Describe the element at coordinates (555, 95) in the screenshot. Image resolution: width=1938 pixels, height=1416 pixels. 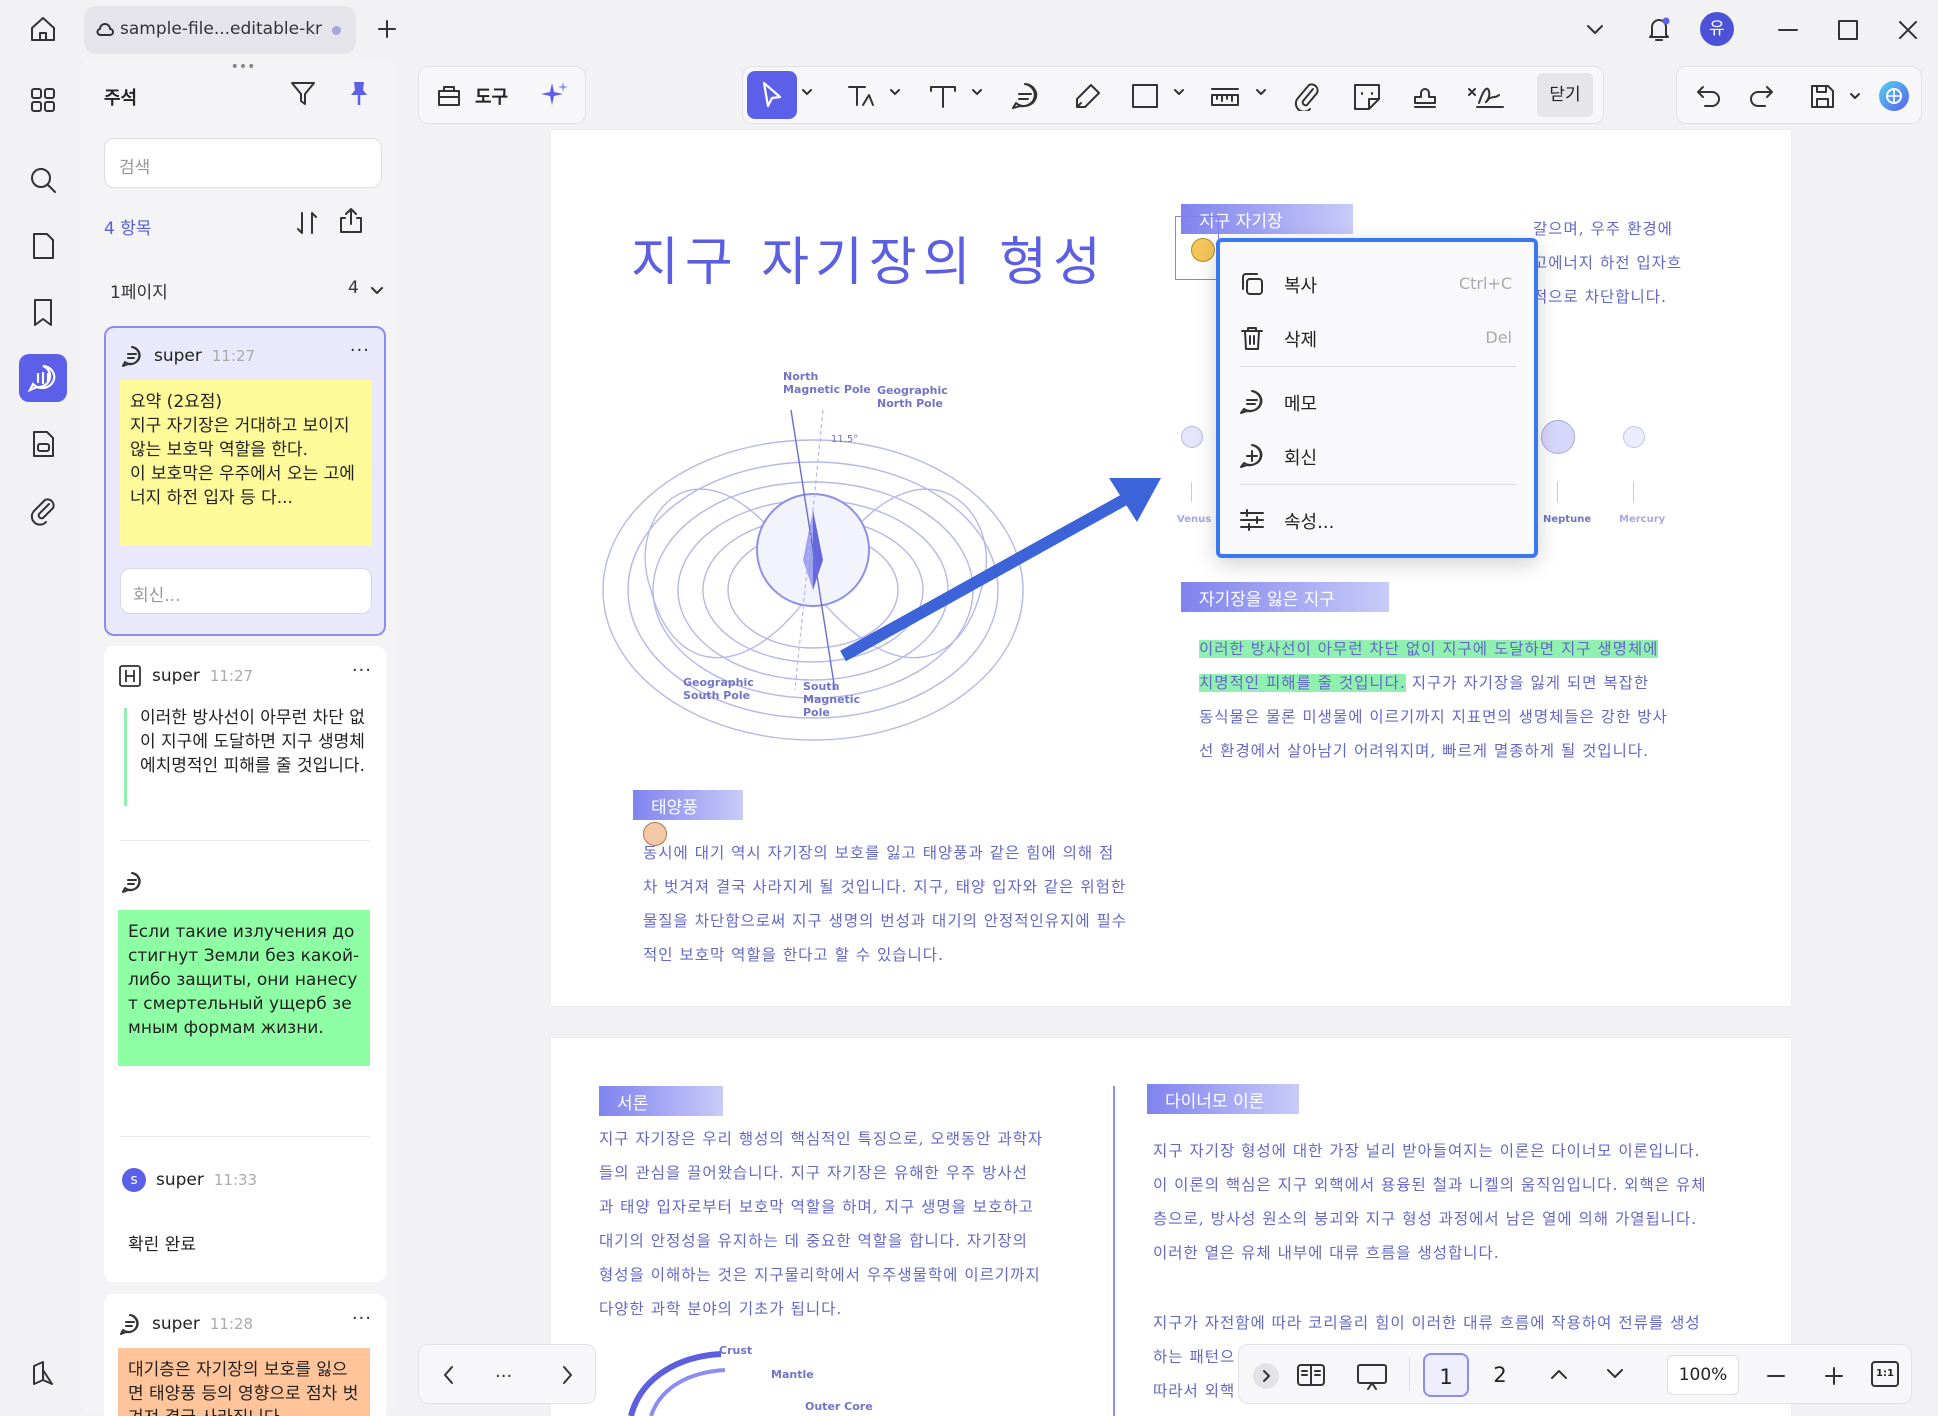
I see `ai-sparkle-icon` at that location.